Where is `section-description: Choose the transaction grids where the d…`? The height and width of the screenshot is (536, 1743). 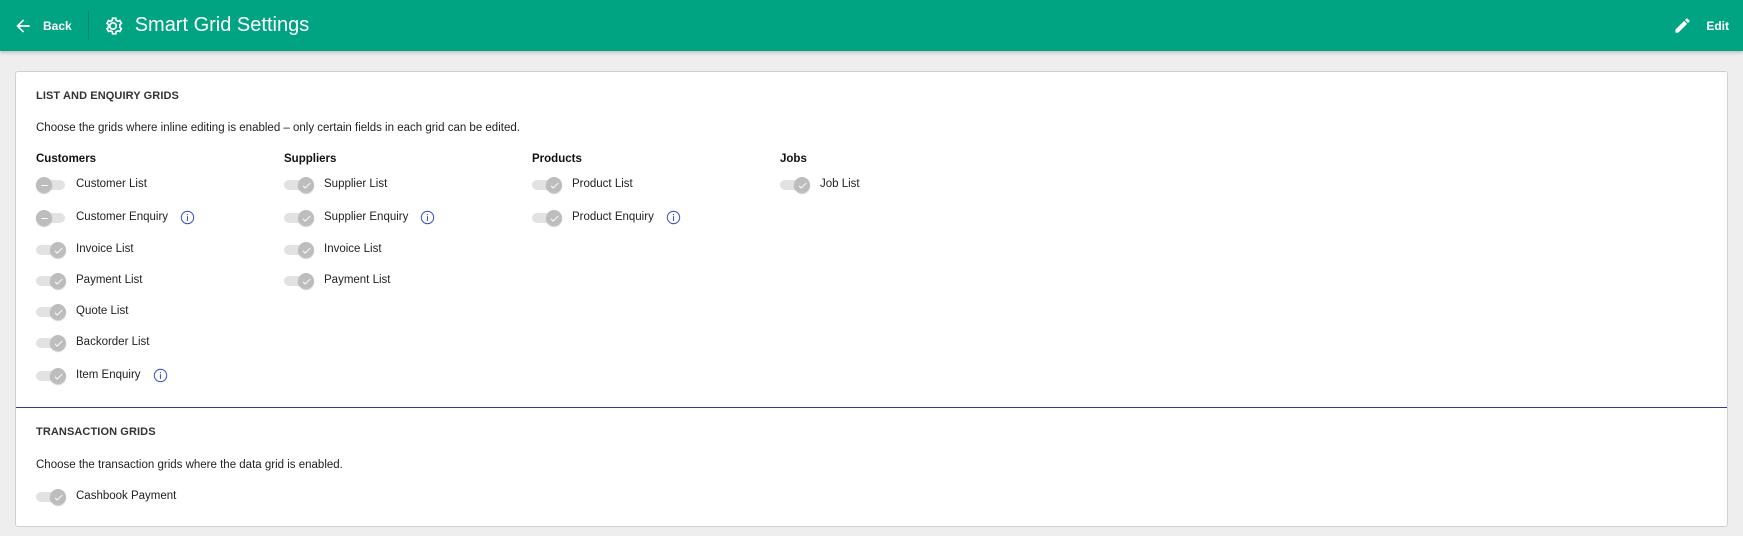 section-description: Choose the transaction grids where the d… is located at coordinates (189, 465).